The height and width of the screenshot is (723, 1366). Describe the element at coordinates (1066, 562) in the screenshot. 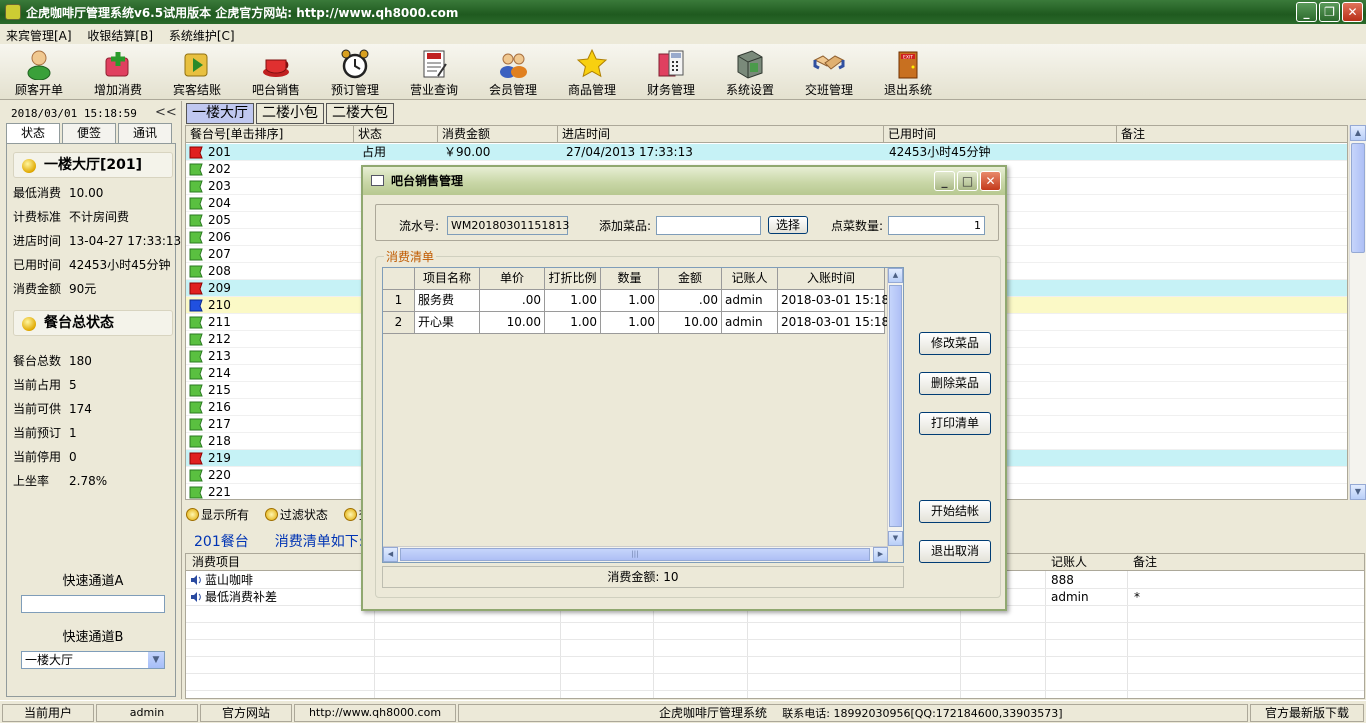

I see `col-bill-clerk: 记账人` at that location.